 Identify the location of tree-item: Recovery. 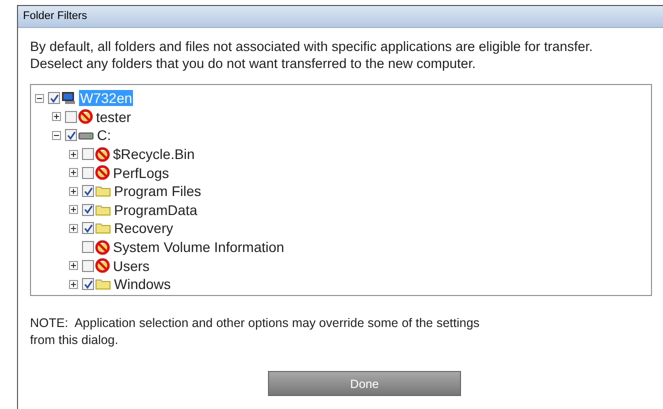
(143, 228).